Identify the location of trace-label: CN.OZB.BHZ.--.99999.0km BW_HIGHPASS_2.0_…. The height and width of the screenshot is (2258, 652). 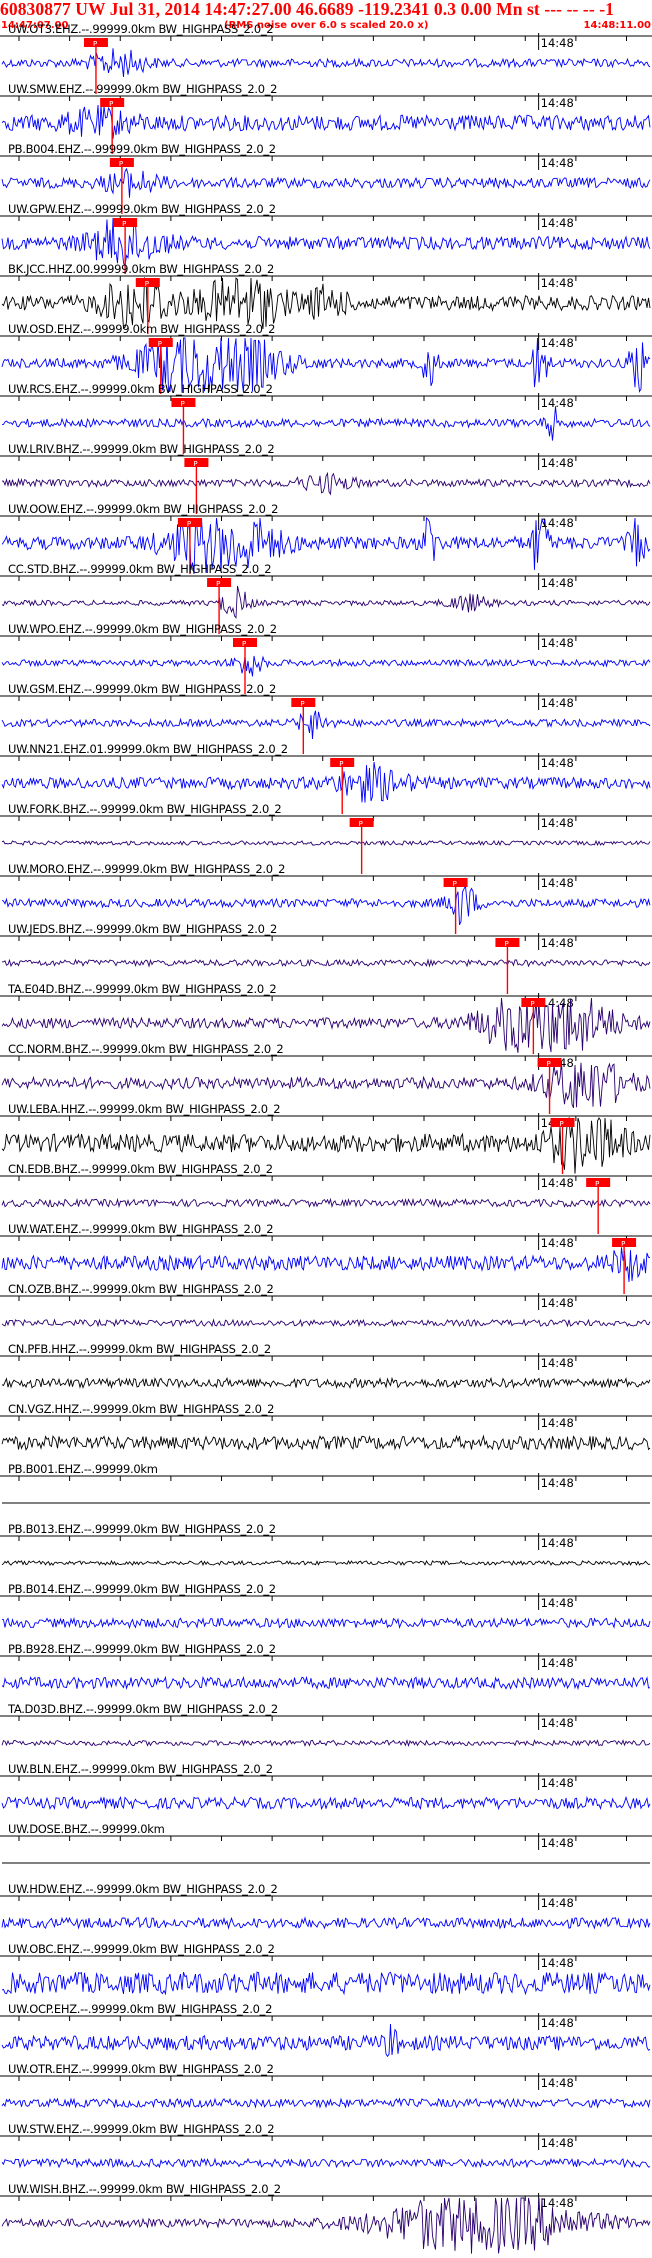
(141, 1289).